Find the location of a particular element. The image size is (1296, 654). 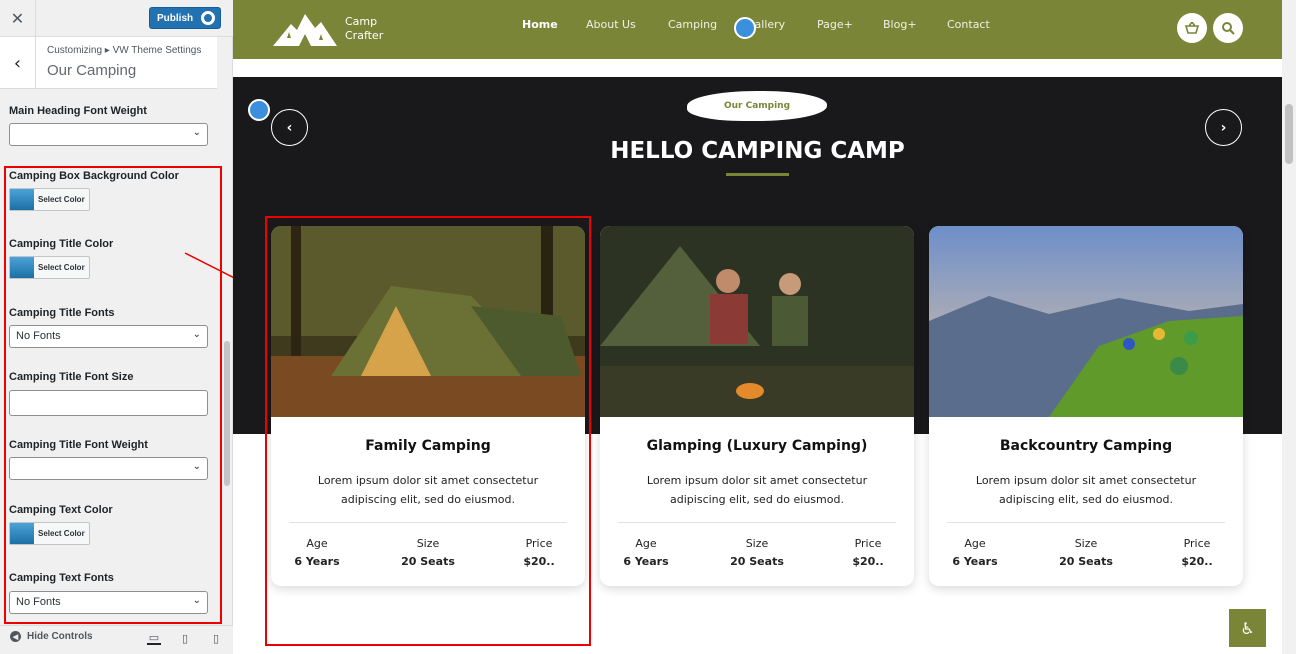

search-button is located at coordinates (1228, 28).